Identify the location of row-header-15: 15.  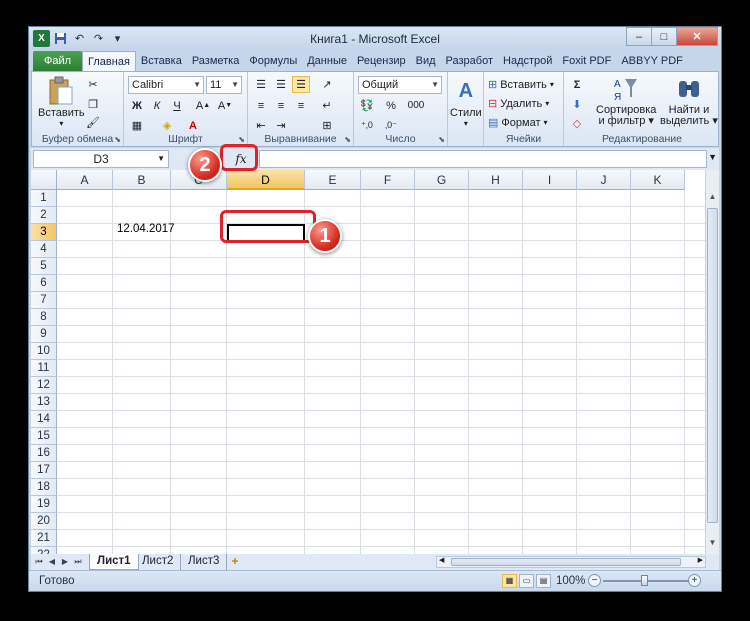
(44, 436).